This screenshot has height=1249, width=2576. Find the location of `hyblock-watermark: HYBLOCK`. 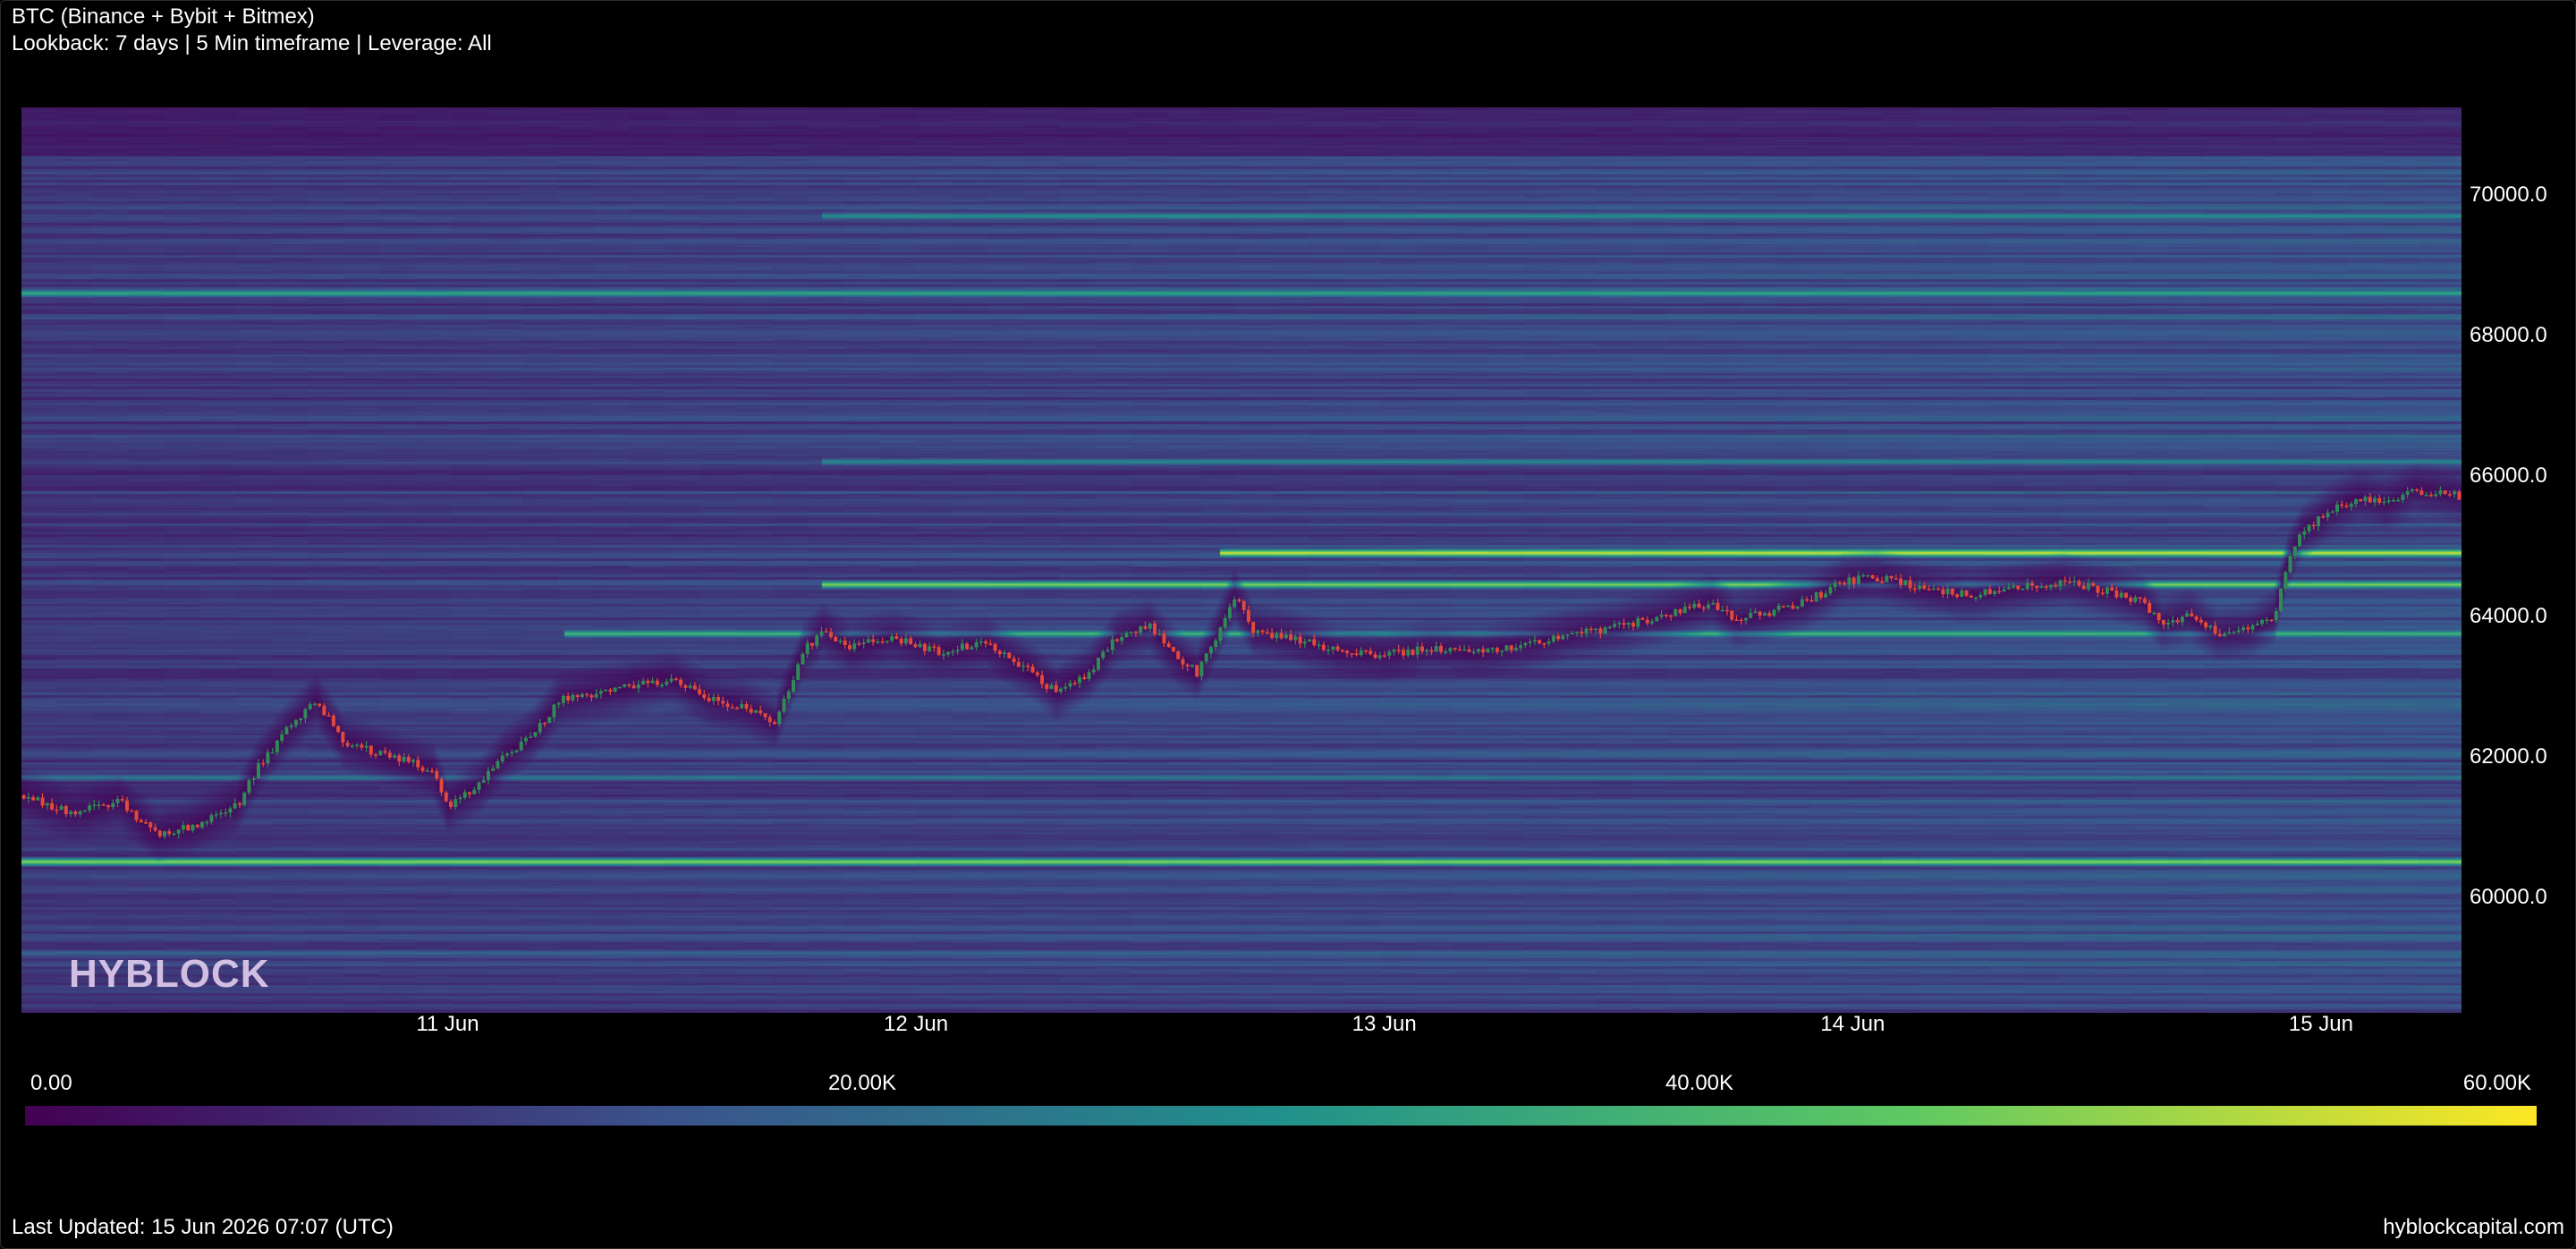

hyblock-watermark: HYBLOCK is located at coordinates (169, 974).